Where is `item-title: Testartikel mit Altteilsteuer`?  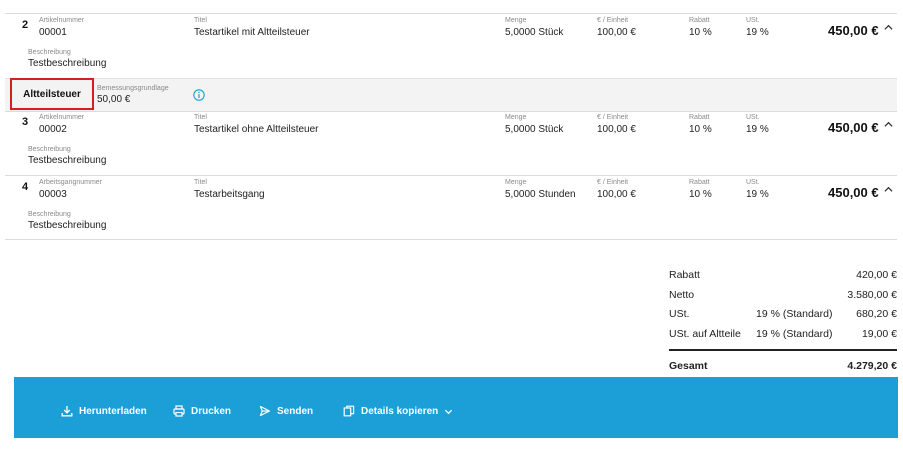
item-title: Testartikel mit Altteilsteuer is located at coordinates (252, 32).